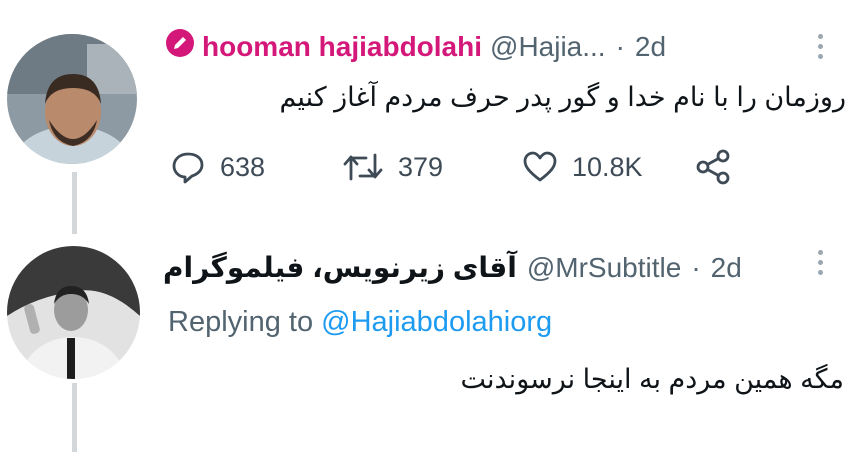 This screenshot has height=452, width=856. I want to click on reply-count: 638, so click(243, 166).